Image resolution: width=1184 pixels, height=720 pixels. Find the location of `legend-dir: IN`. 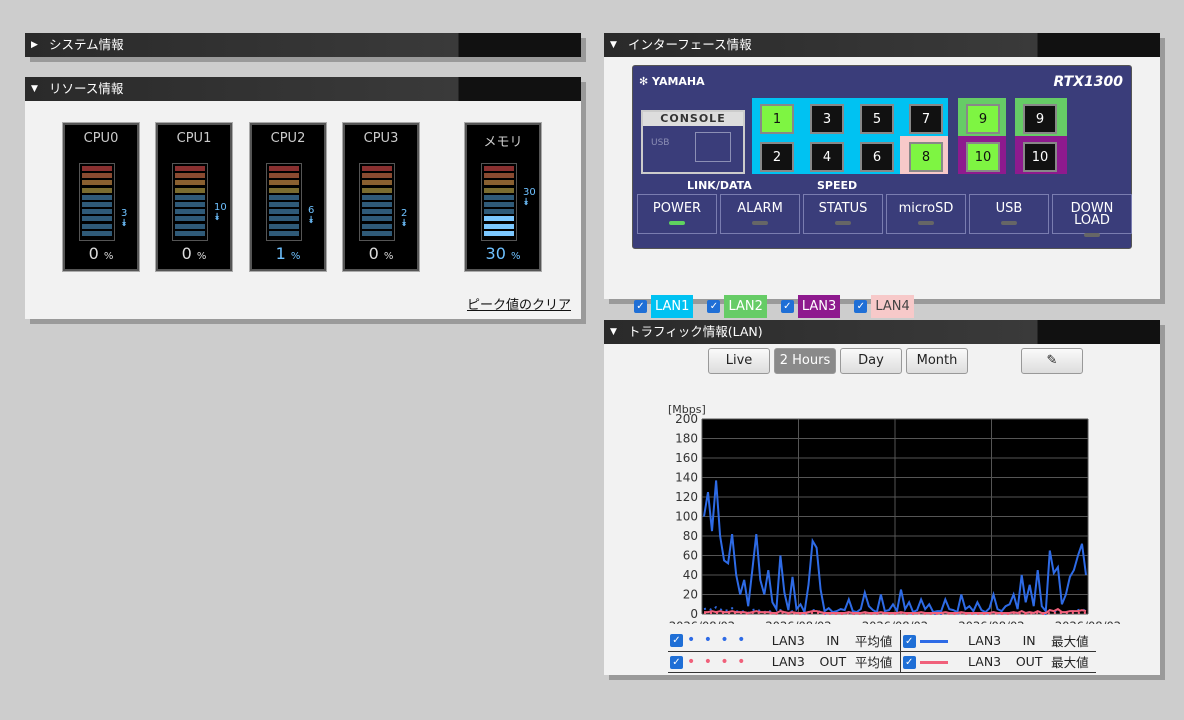

legend-dir: IN is located at coordinates (833, 640).